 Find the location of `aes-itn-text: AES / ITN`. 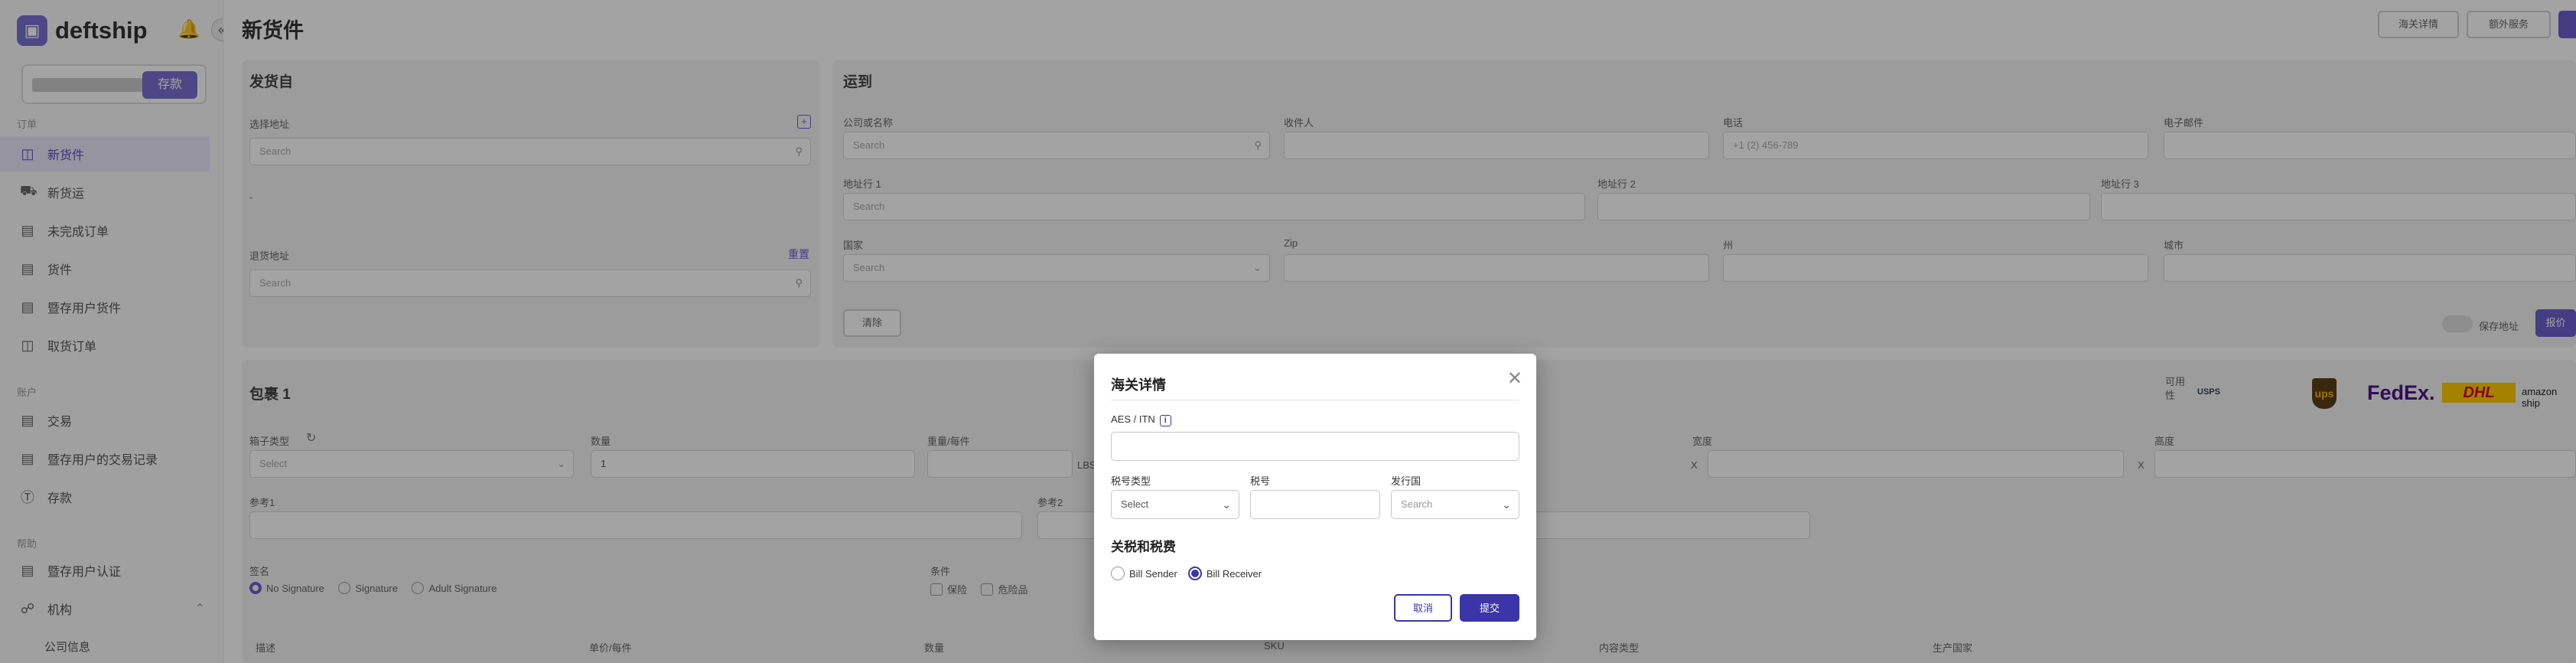

aes-itn-text: AES / ITN is located at coordinates (1133, 419).